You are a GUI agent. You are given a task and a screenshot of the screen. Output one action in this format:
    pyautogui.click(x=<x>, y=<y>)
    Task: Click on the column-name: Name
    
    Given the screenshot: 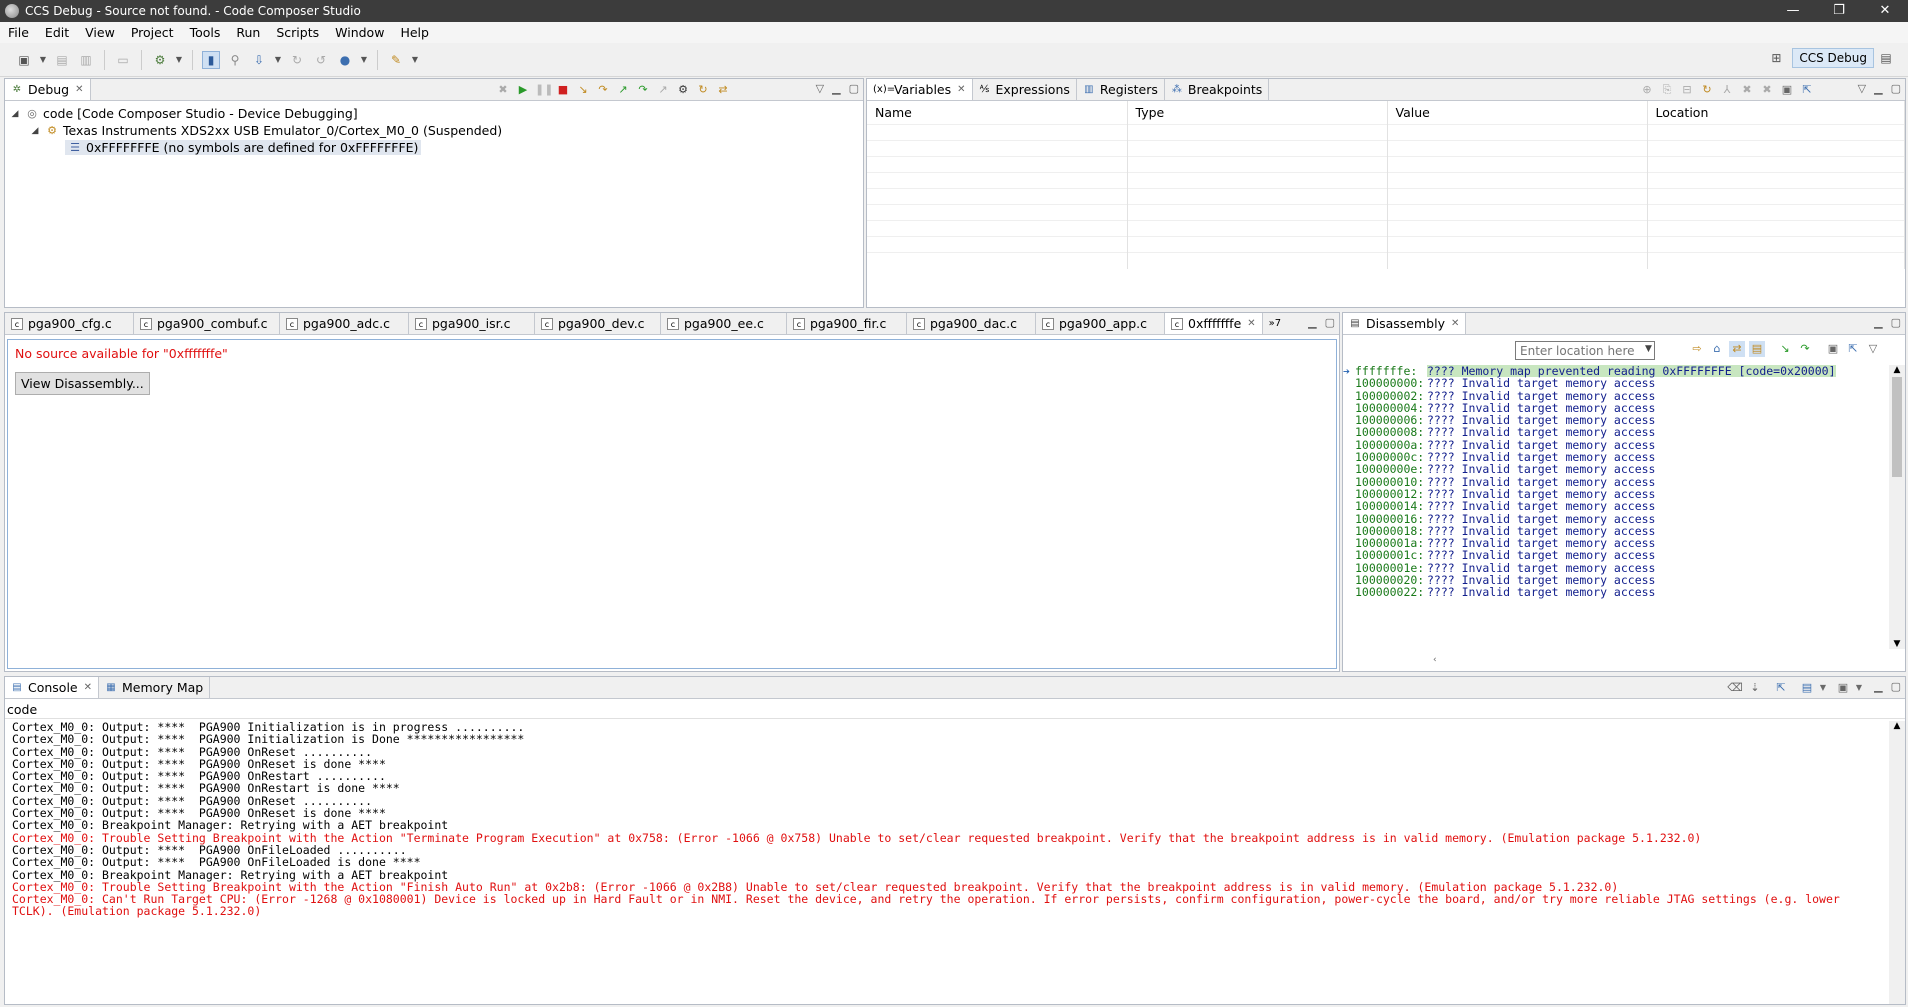 What is the action you would take?
    pyautogui.click(x=997, y=113)
    